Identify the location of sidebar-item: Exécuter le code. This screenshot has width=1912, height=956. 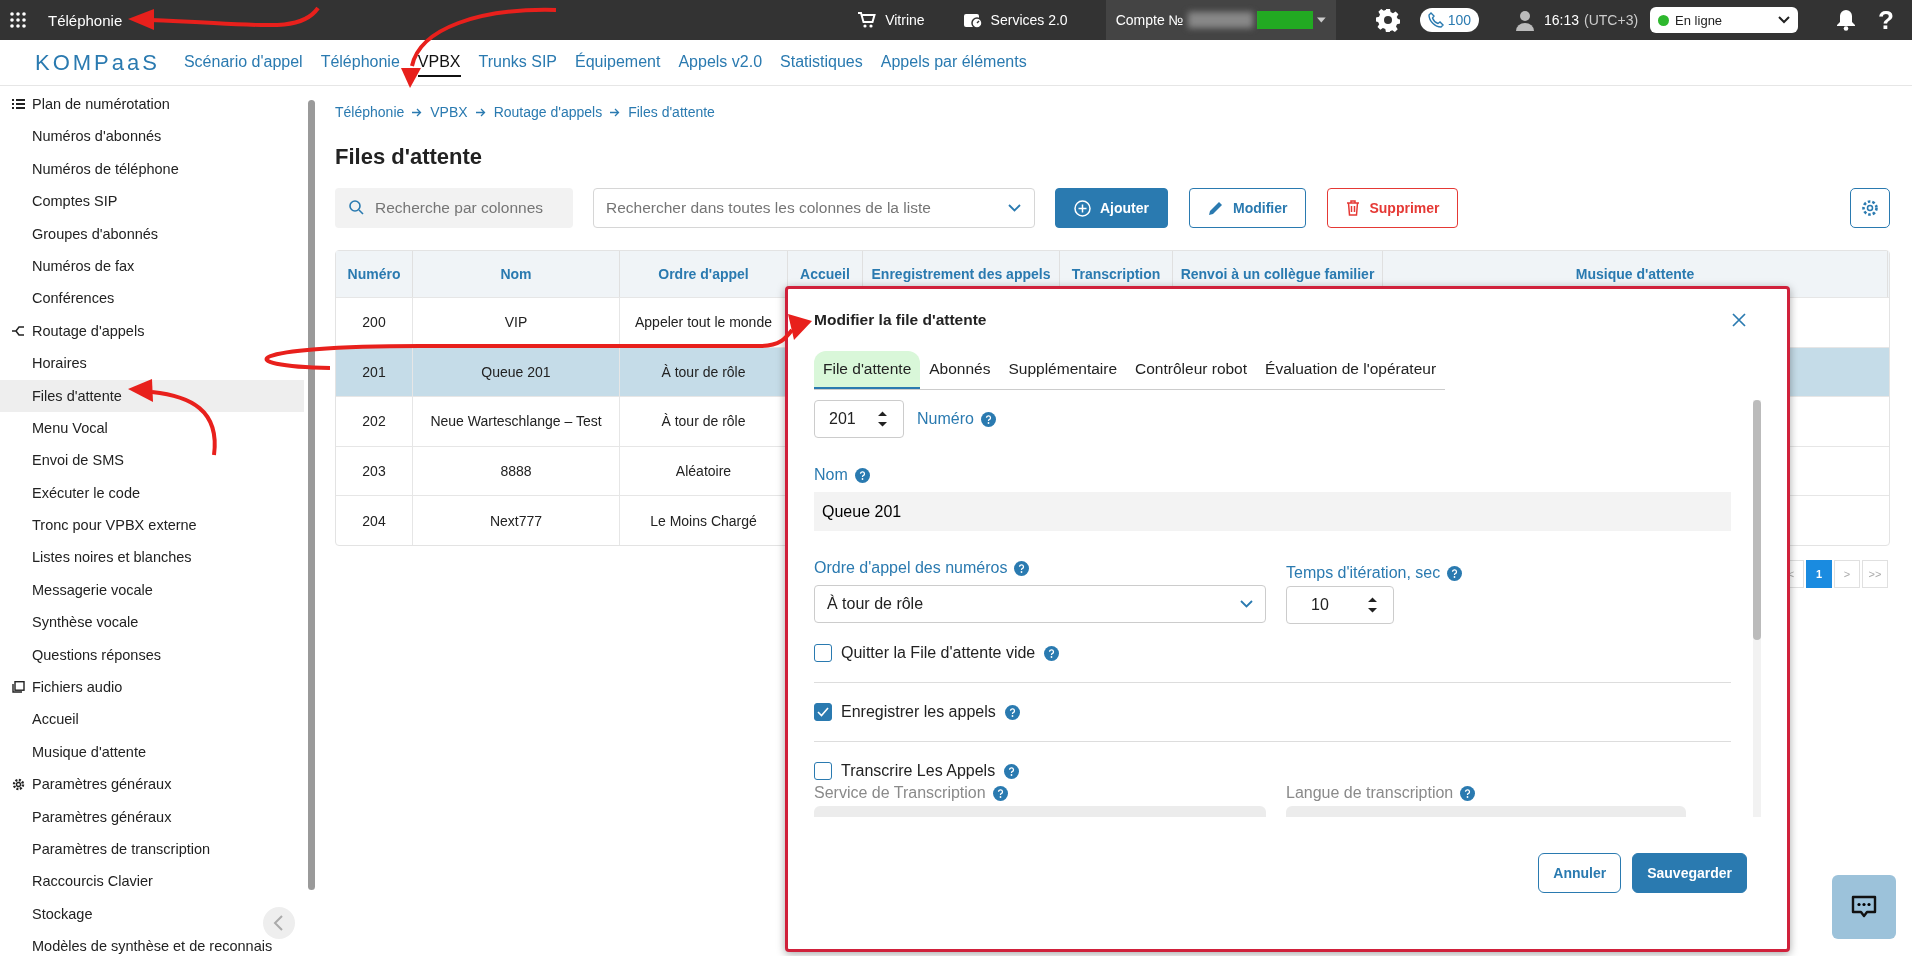
(152, 493).